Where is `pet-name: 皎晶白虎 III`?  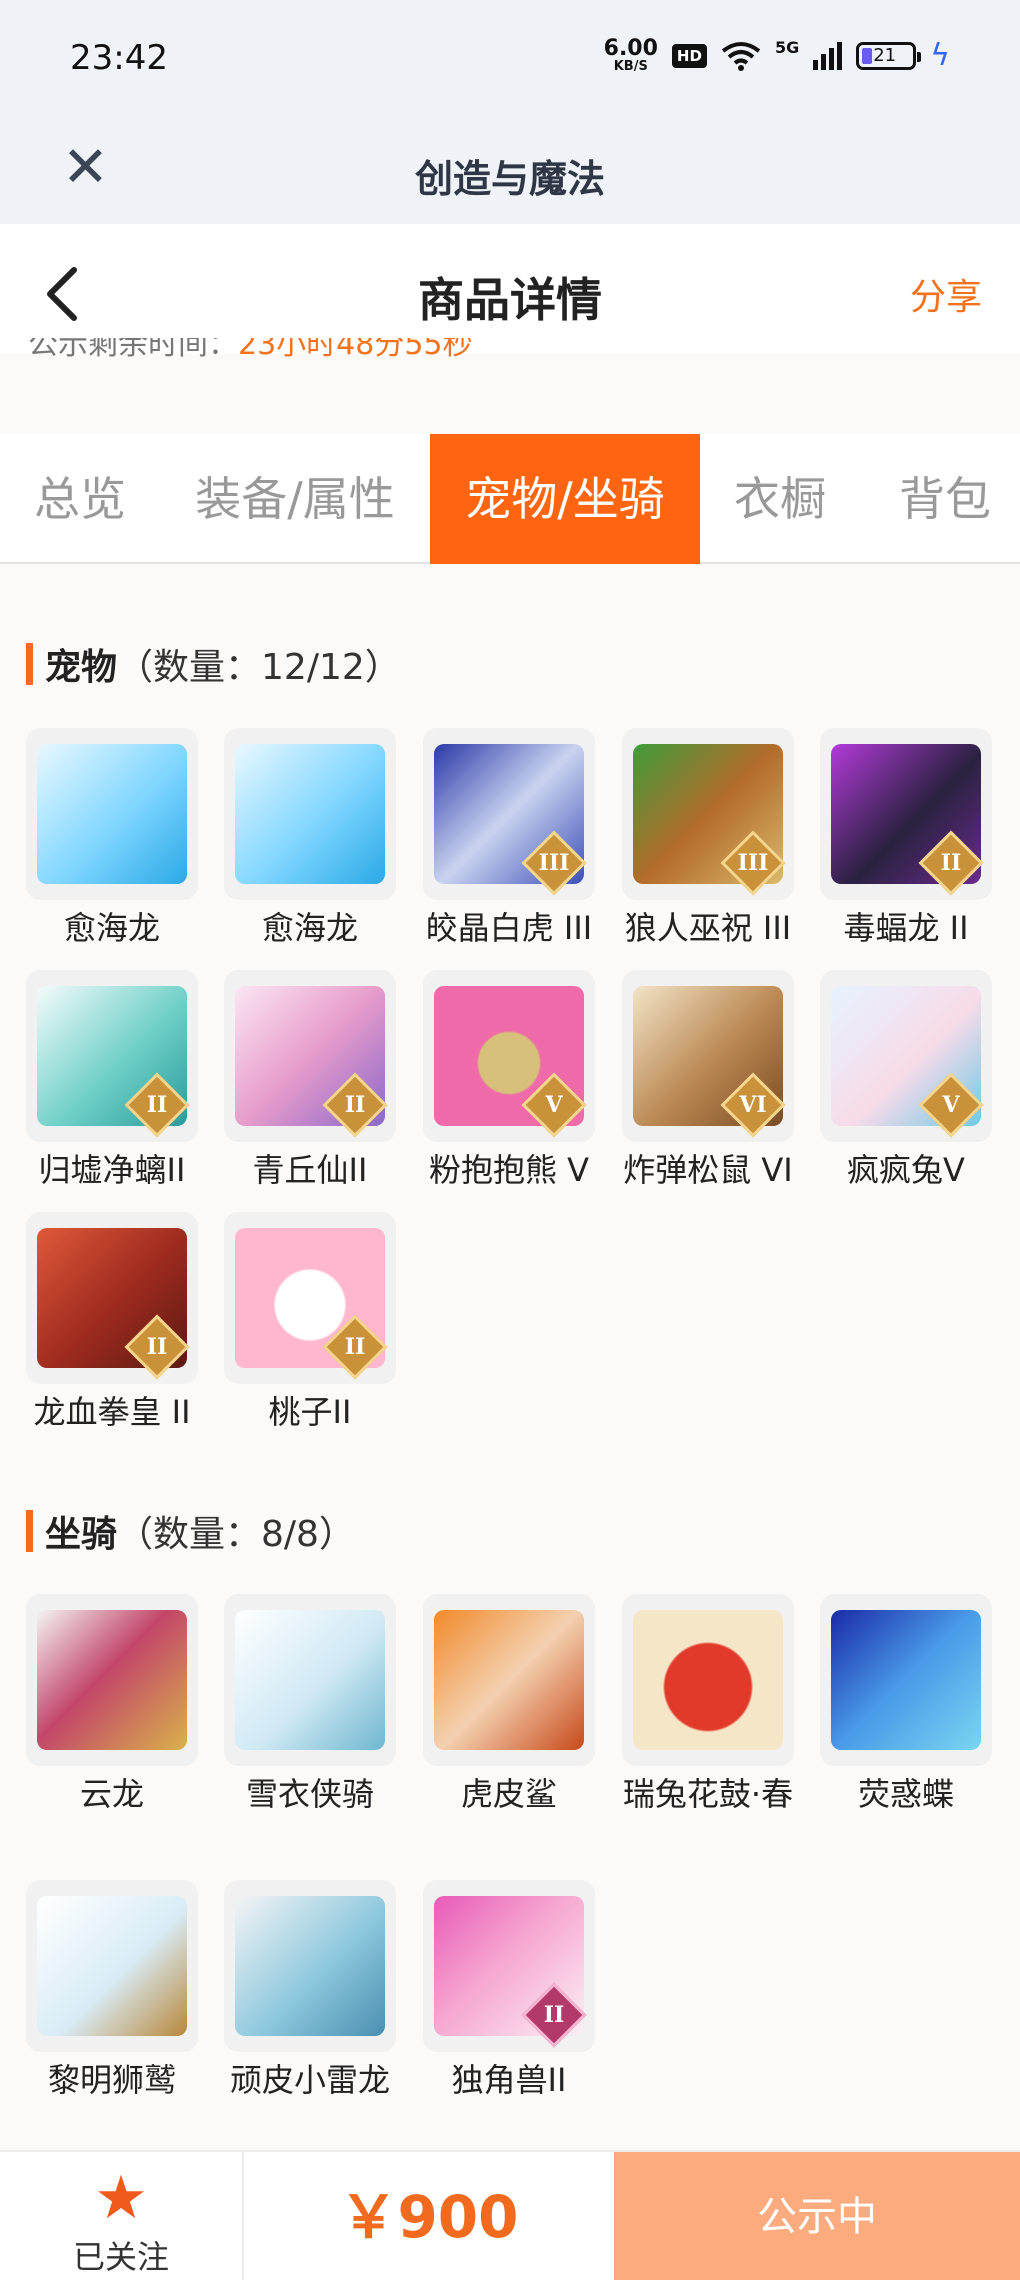 pet-name: 皎晶白虎 III is located at coordinates (509, 928).